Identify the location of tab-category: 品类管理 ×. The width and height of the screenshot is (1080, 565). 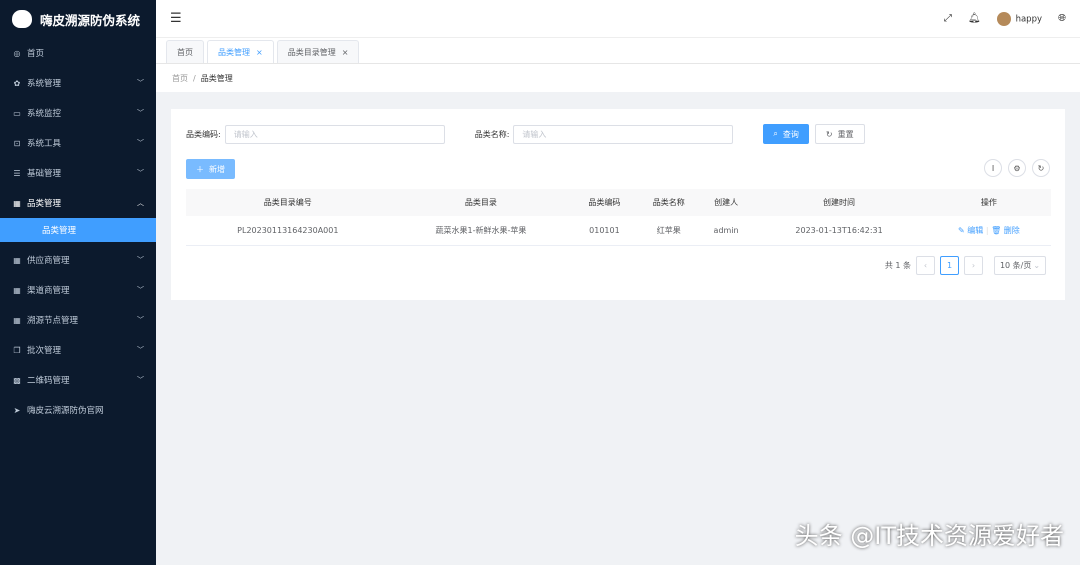
(240, 51).